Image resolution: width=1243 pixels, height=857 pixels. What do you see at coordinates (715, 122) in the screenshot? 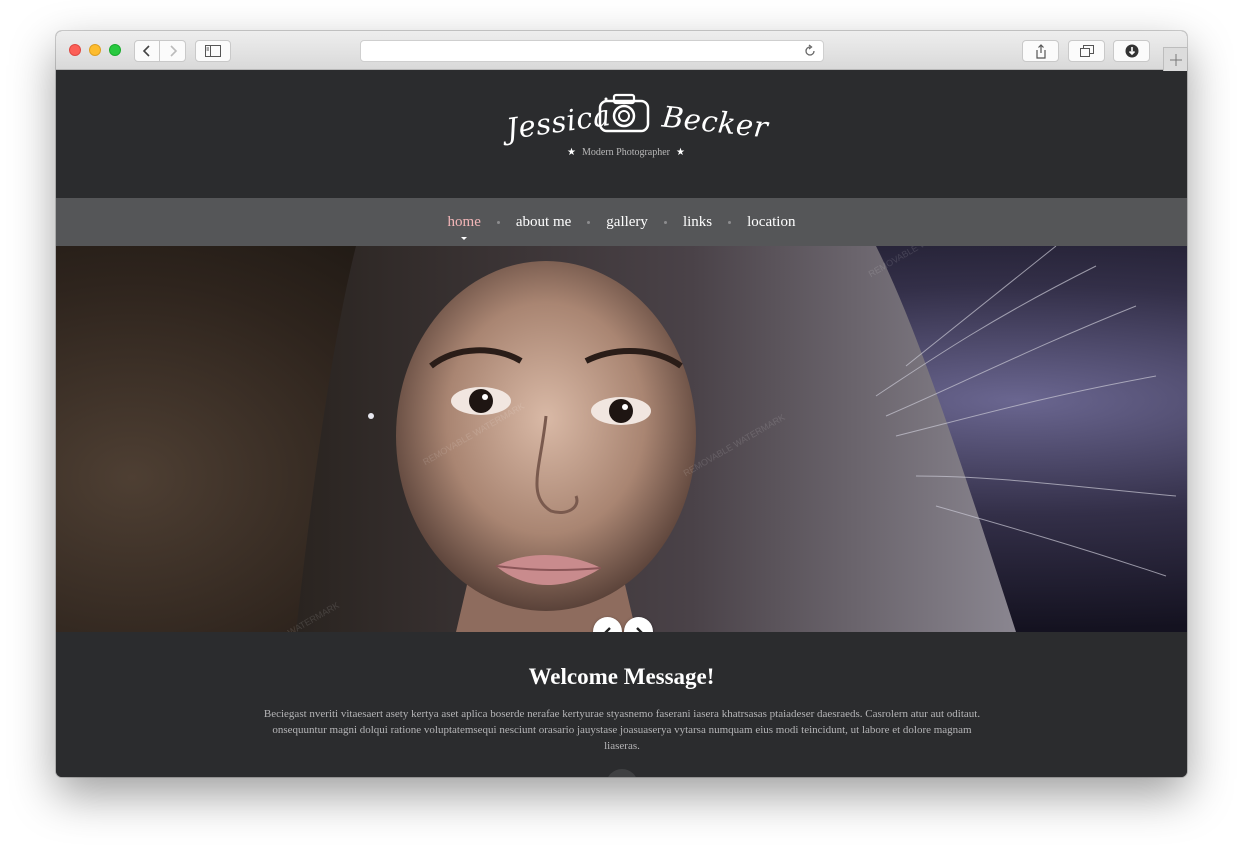
I see `logo-last-name: Becker` at bounding box center [715, 122].